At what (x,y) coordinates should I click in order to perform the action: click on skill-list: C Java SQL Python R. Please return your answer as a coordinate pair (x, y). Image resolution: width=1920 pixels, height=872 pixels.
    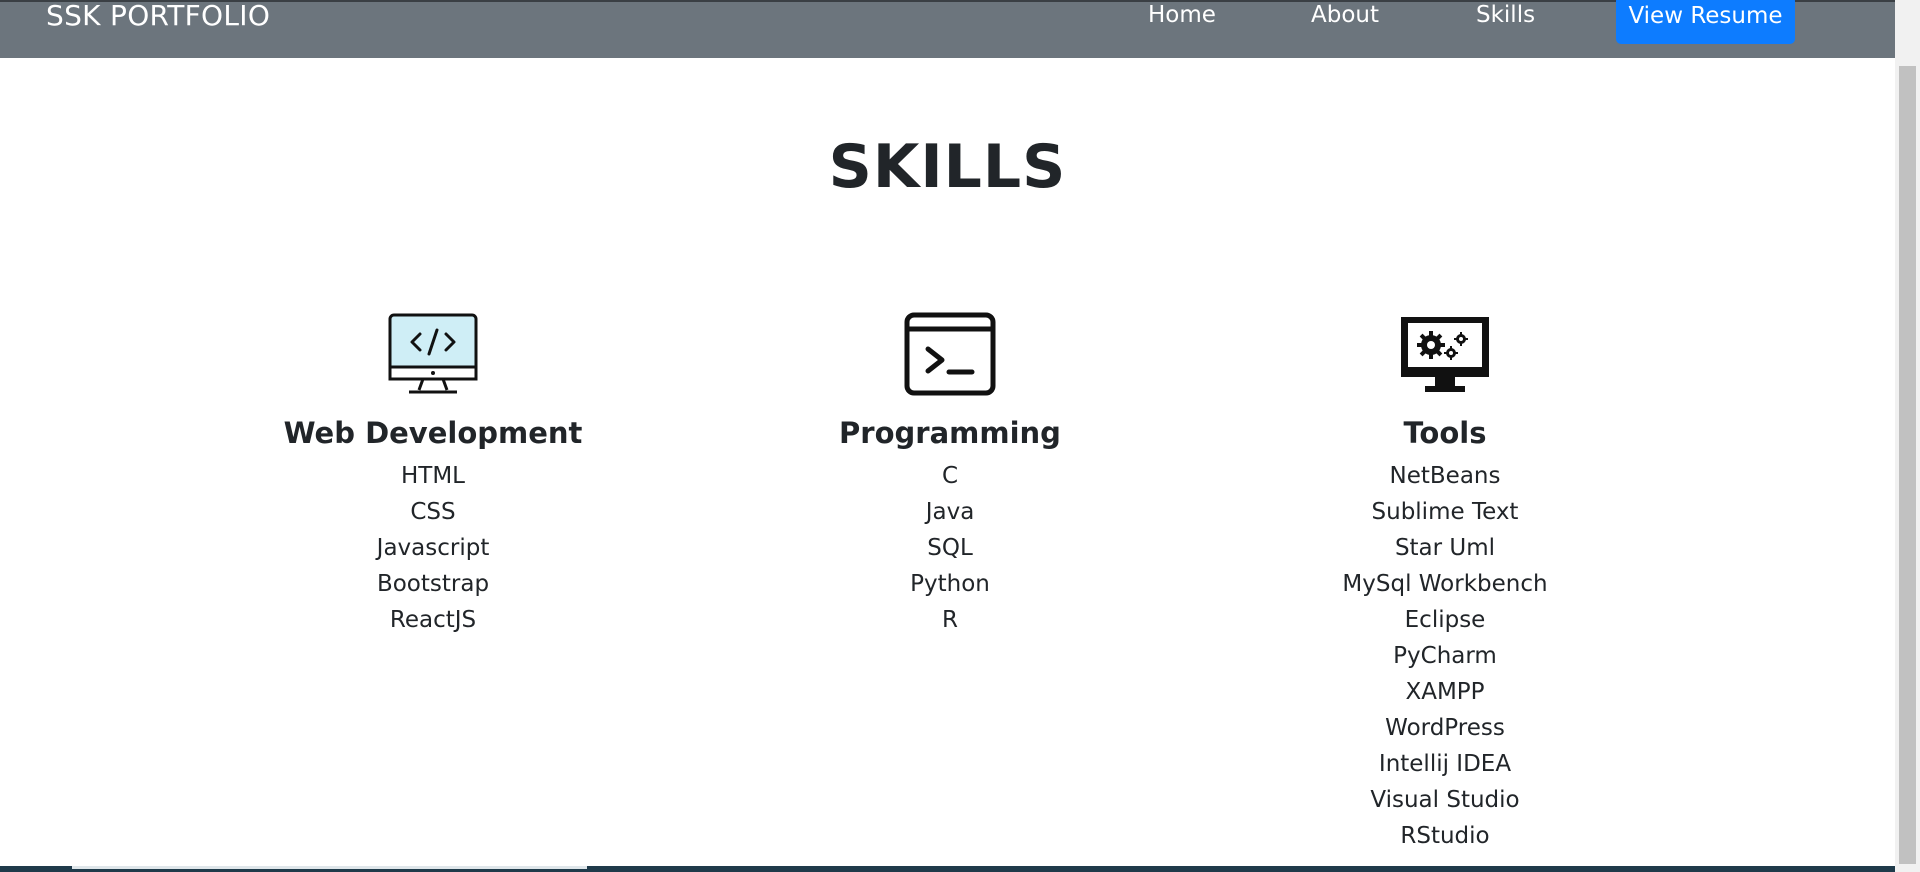
    Looking at the image, I should click on (950, 548).